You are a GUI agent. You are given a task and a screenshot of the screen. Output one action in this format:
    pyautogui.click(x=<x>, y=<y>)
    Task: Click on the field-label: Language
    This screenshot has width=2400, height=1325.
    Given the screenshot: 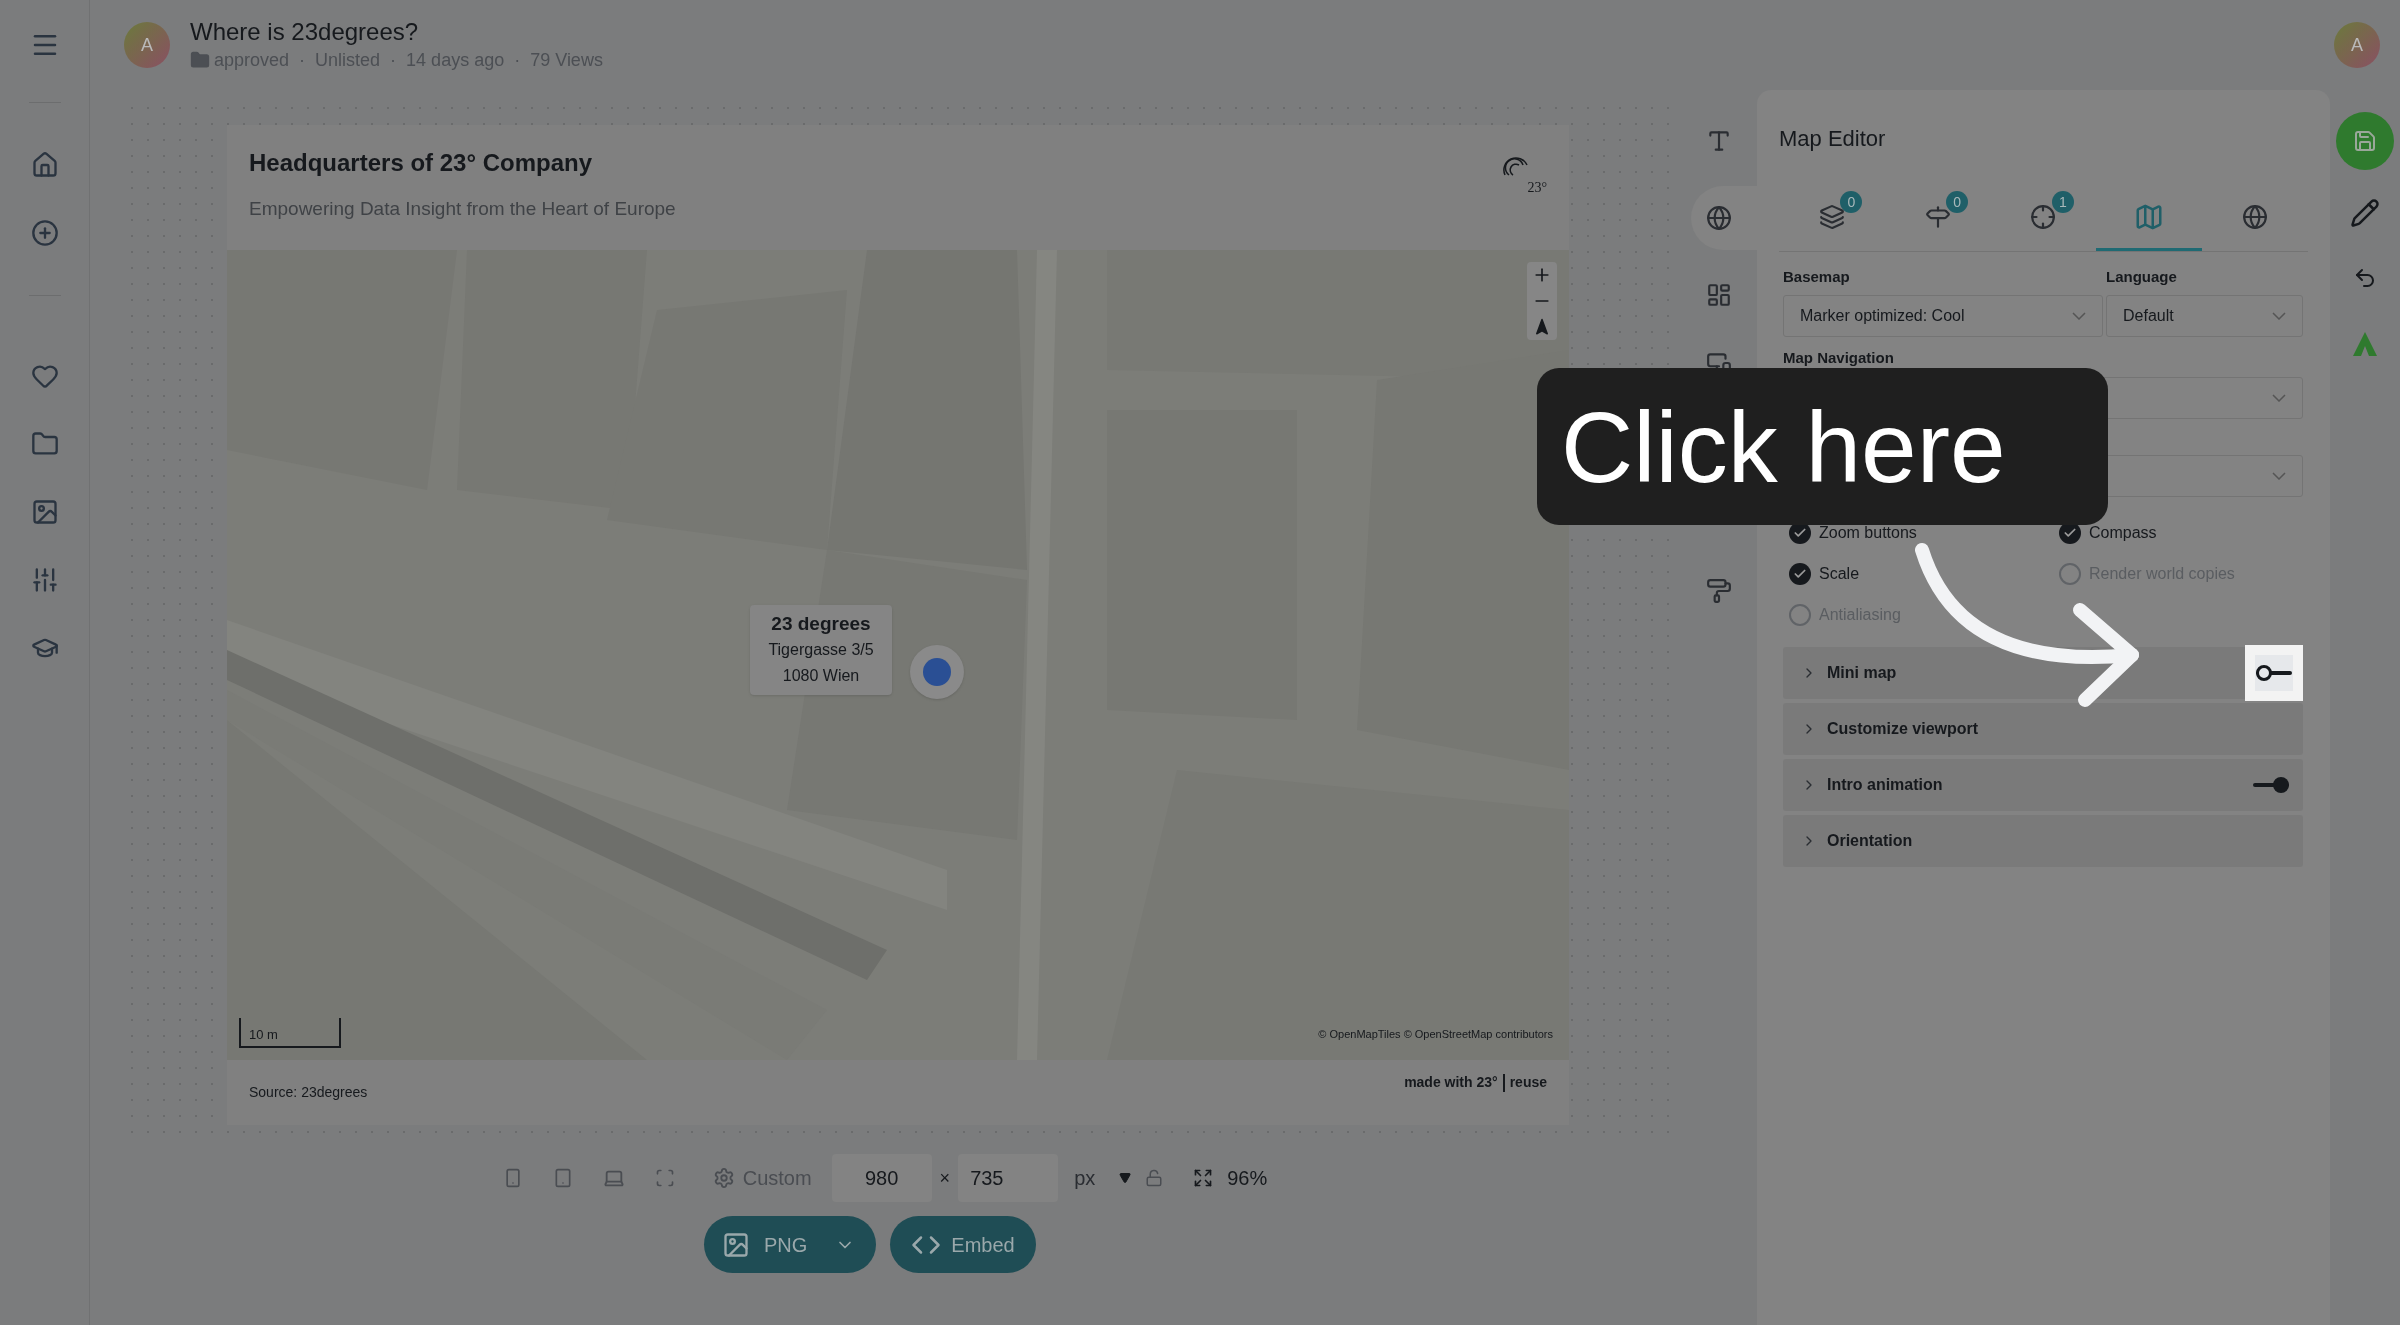 What is the action you would take?
    pyautogui.click(x=2142, y=277)
    